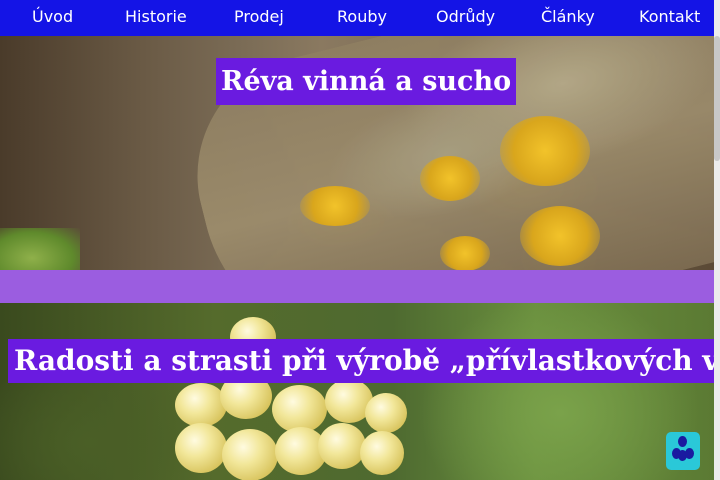 This screenshot has height=480, width=720. I want to click on nav-link-historie: Historie, so click(156, 18).